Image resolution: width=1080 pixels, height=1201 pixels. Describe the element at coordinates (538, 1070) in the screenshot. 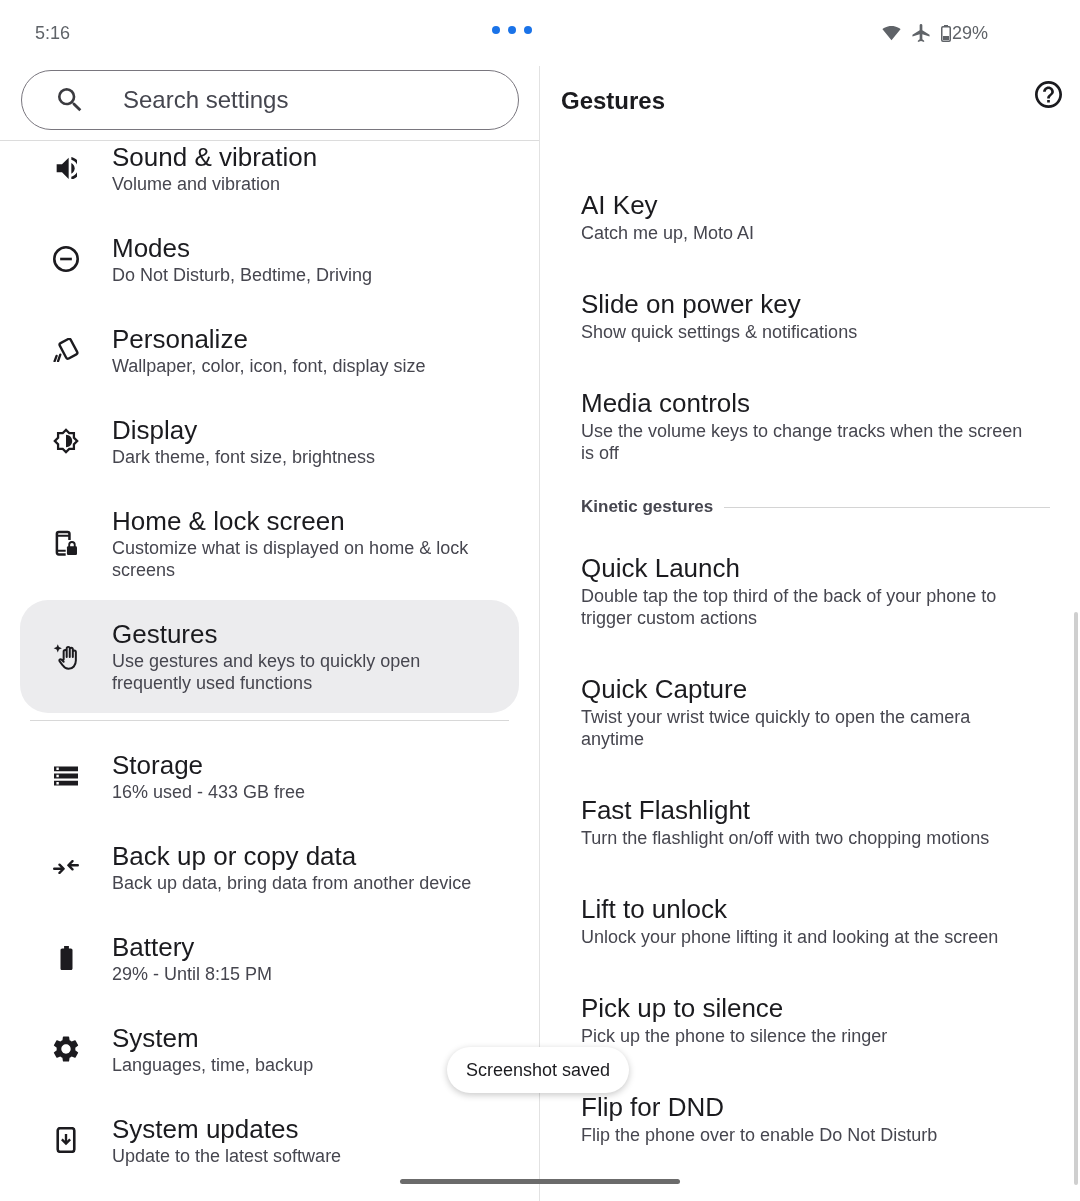

I see `screenshot-toast: Screenshot saved` at that location.